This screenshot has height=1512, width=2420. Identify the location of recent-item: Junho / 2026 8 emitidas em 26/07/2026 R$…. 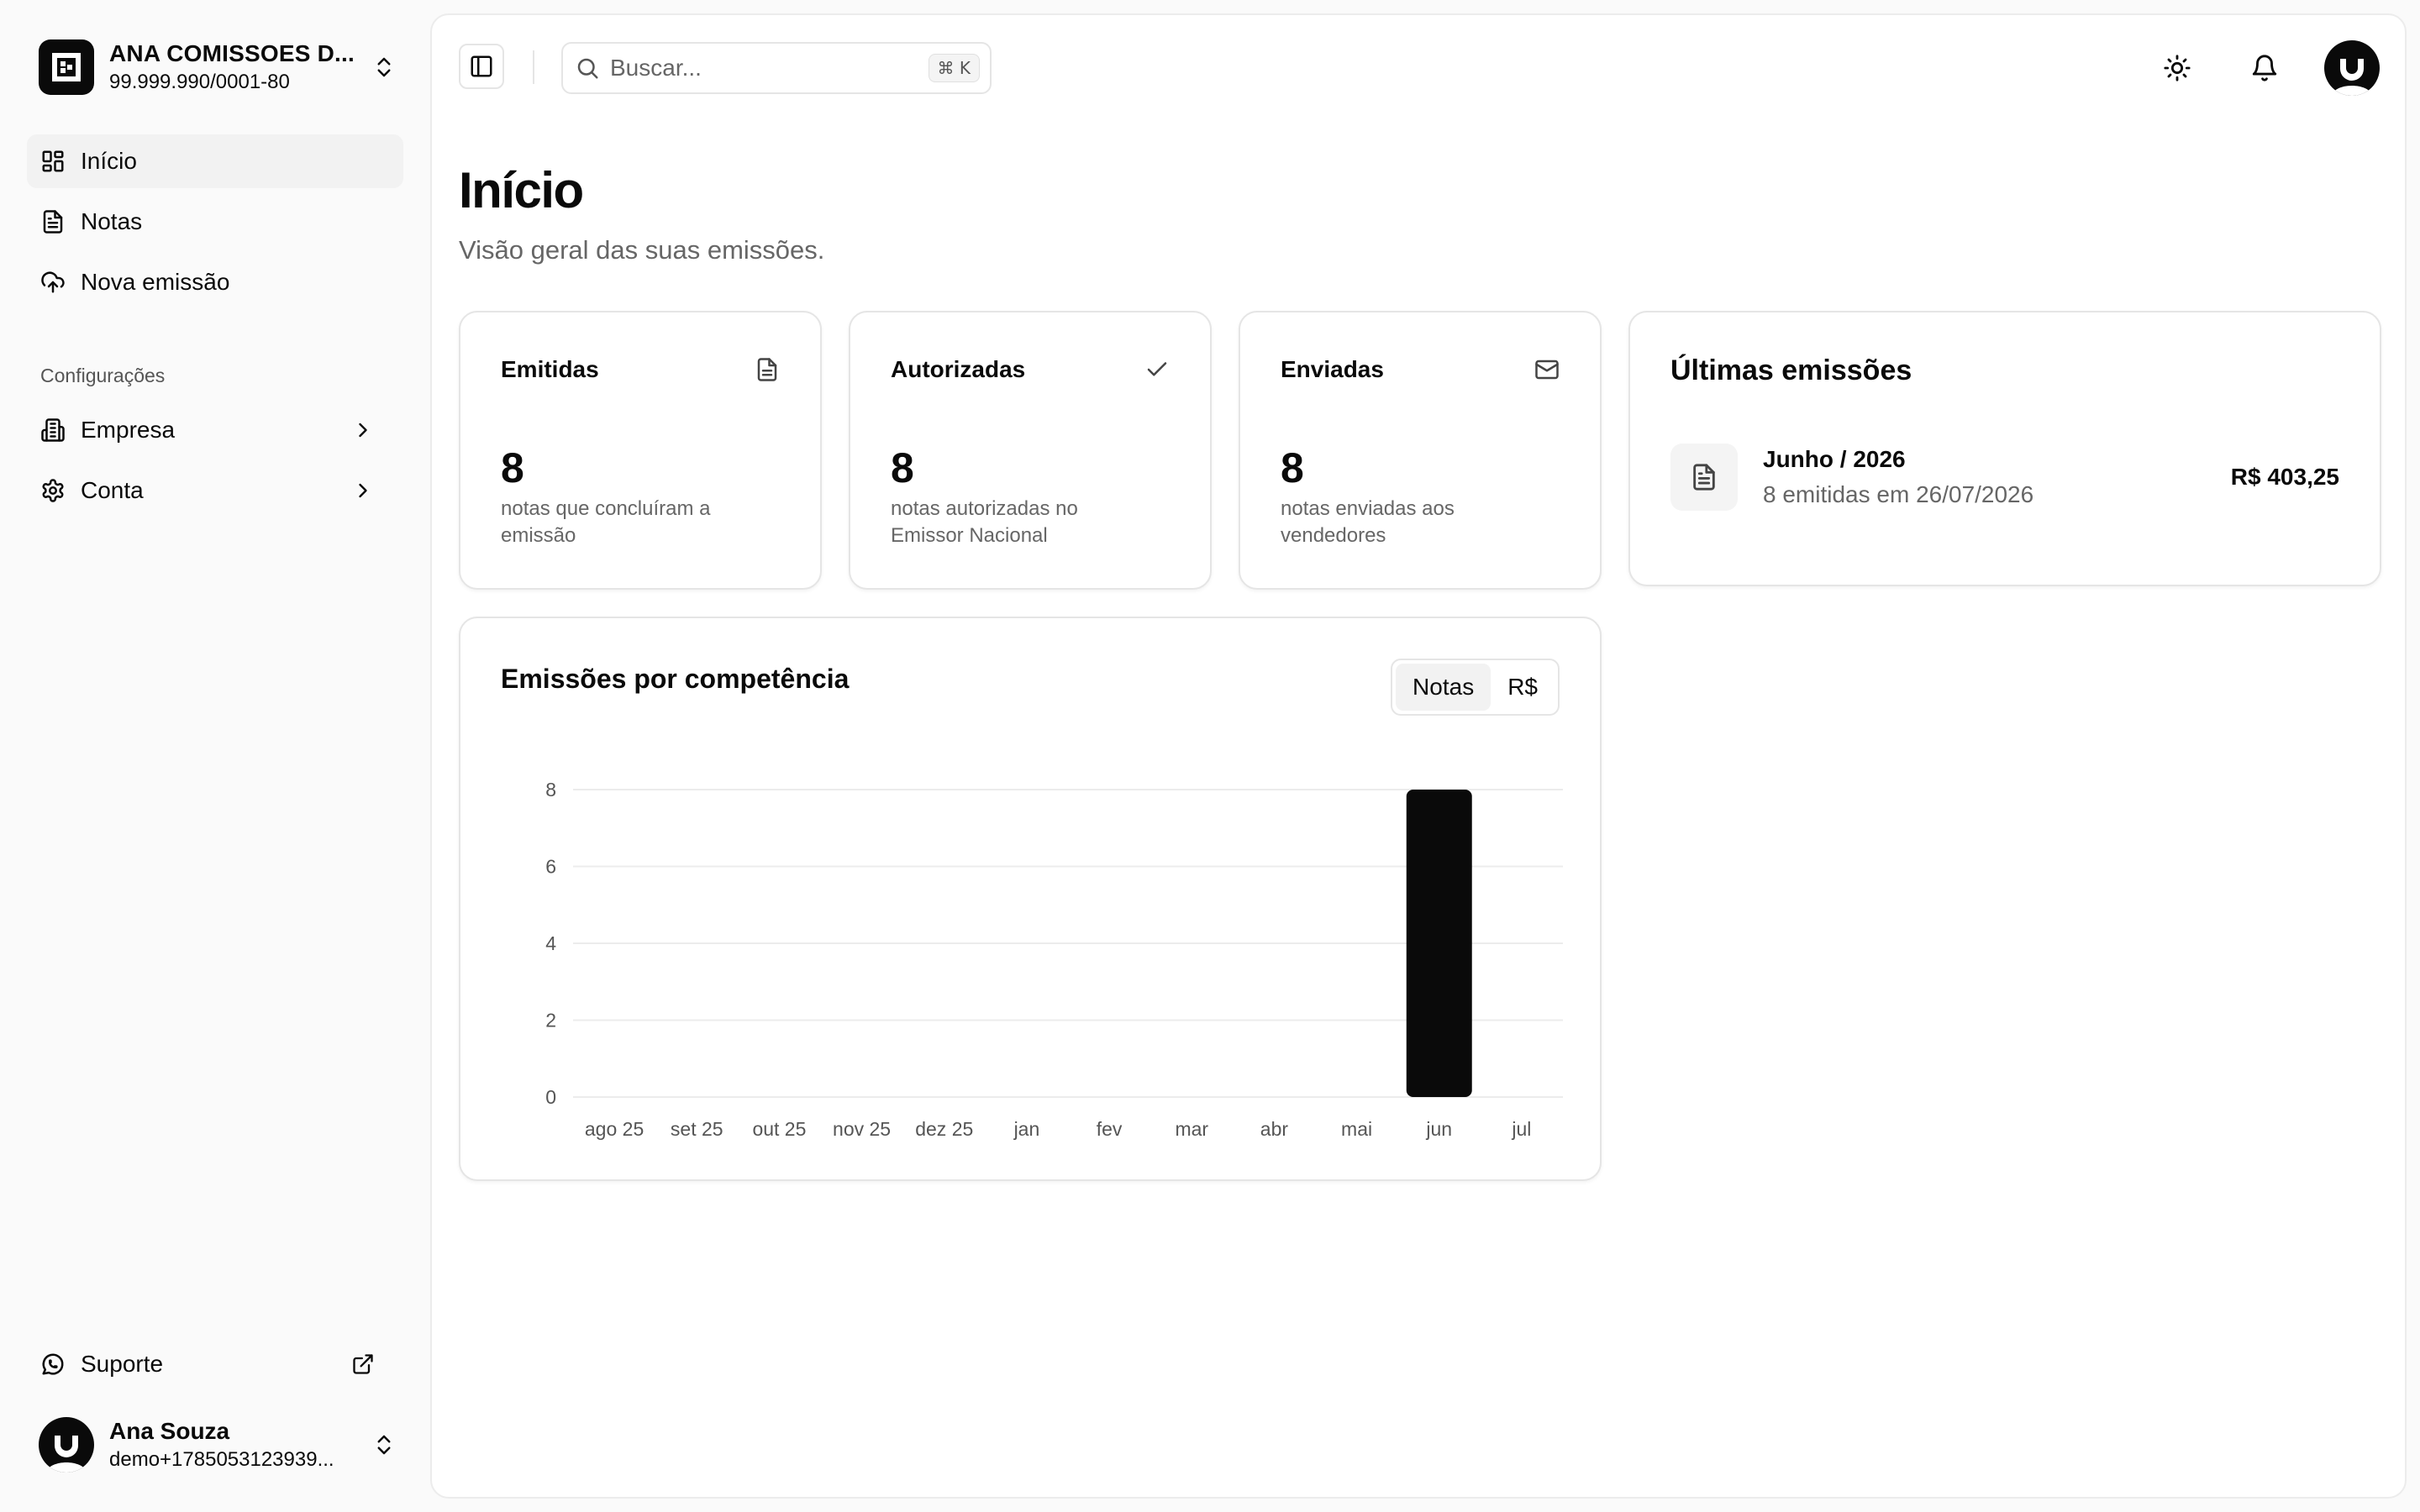
(2004, 477).